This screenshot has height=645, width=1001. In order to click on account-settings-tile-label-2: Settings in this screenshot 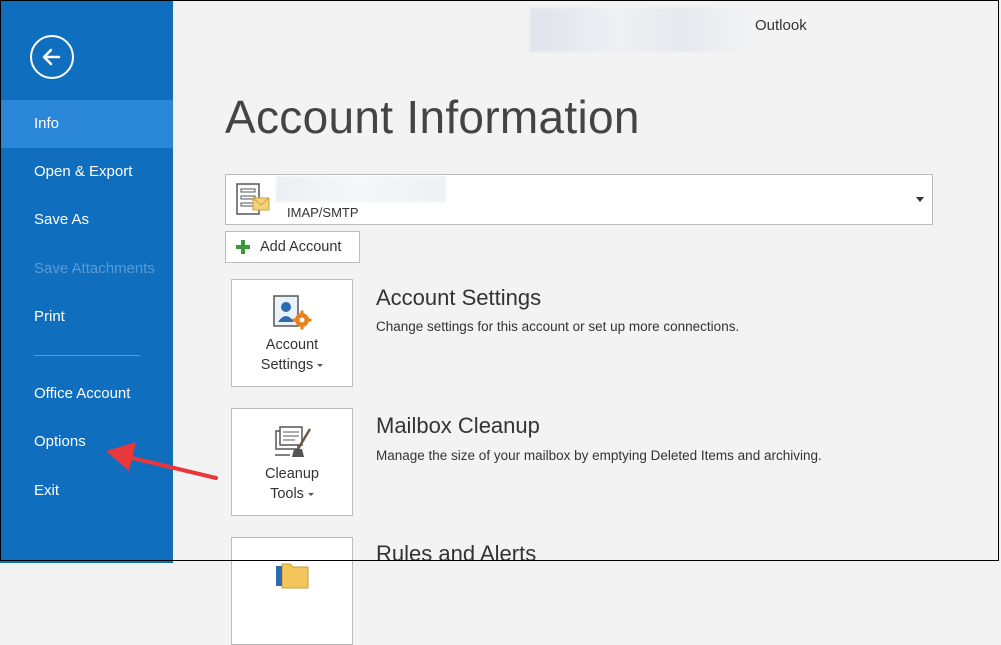, I will do `click(292, 365)`.